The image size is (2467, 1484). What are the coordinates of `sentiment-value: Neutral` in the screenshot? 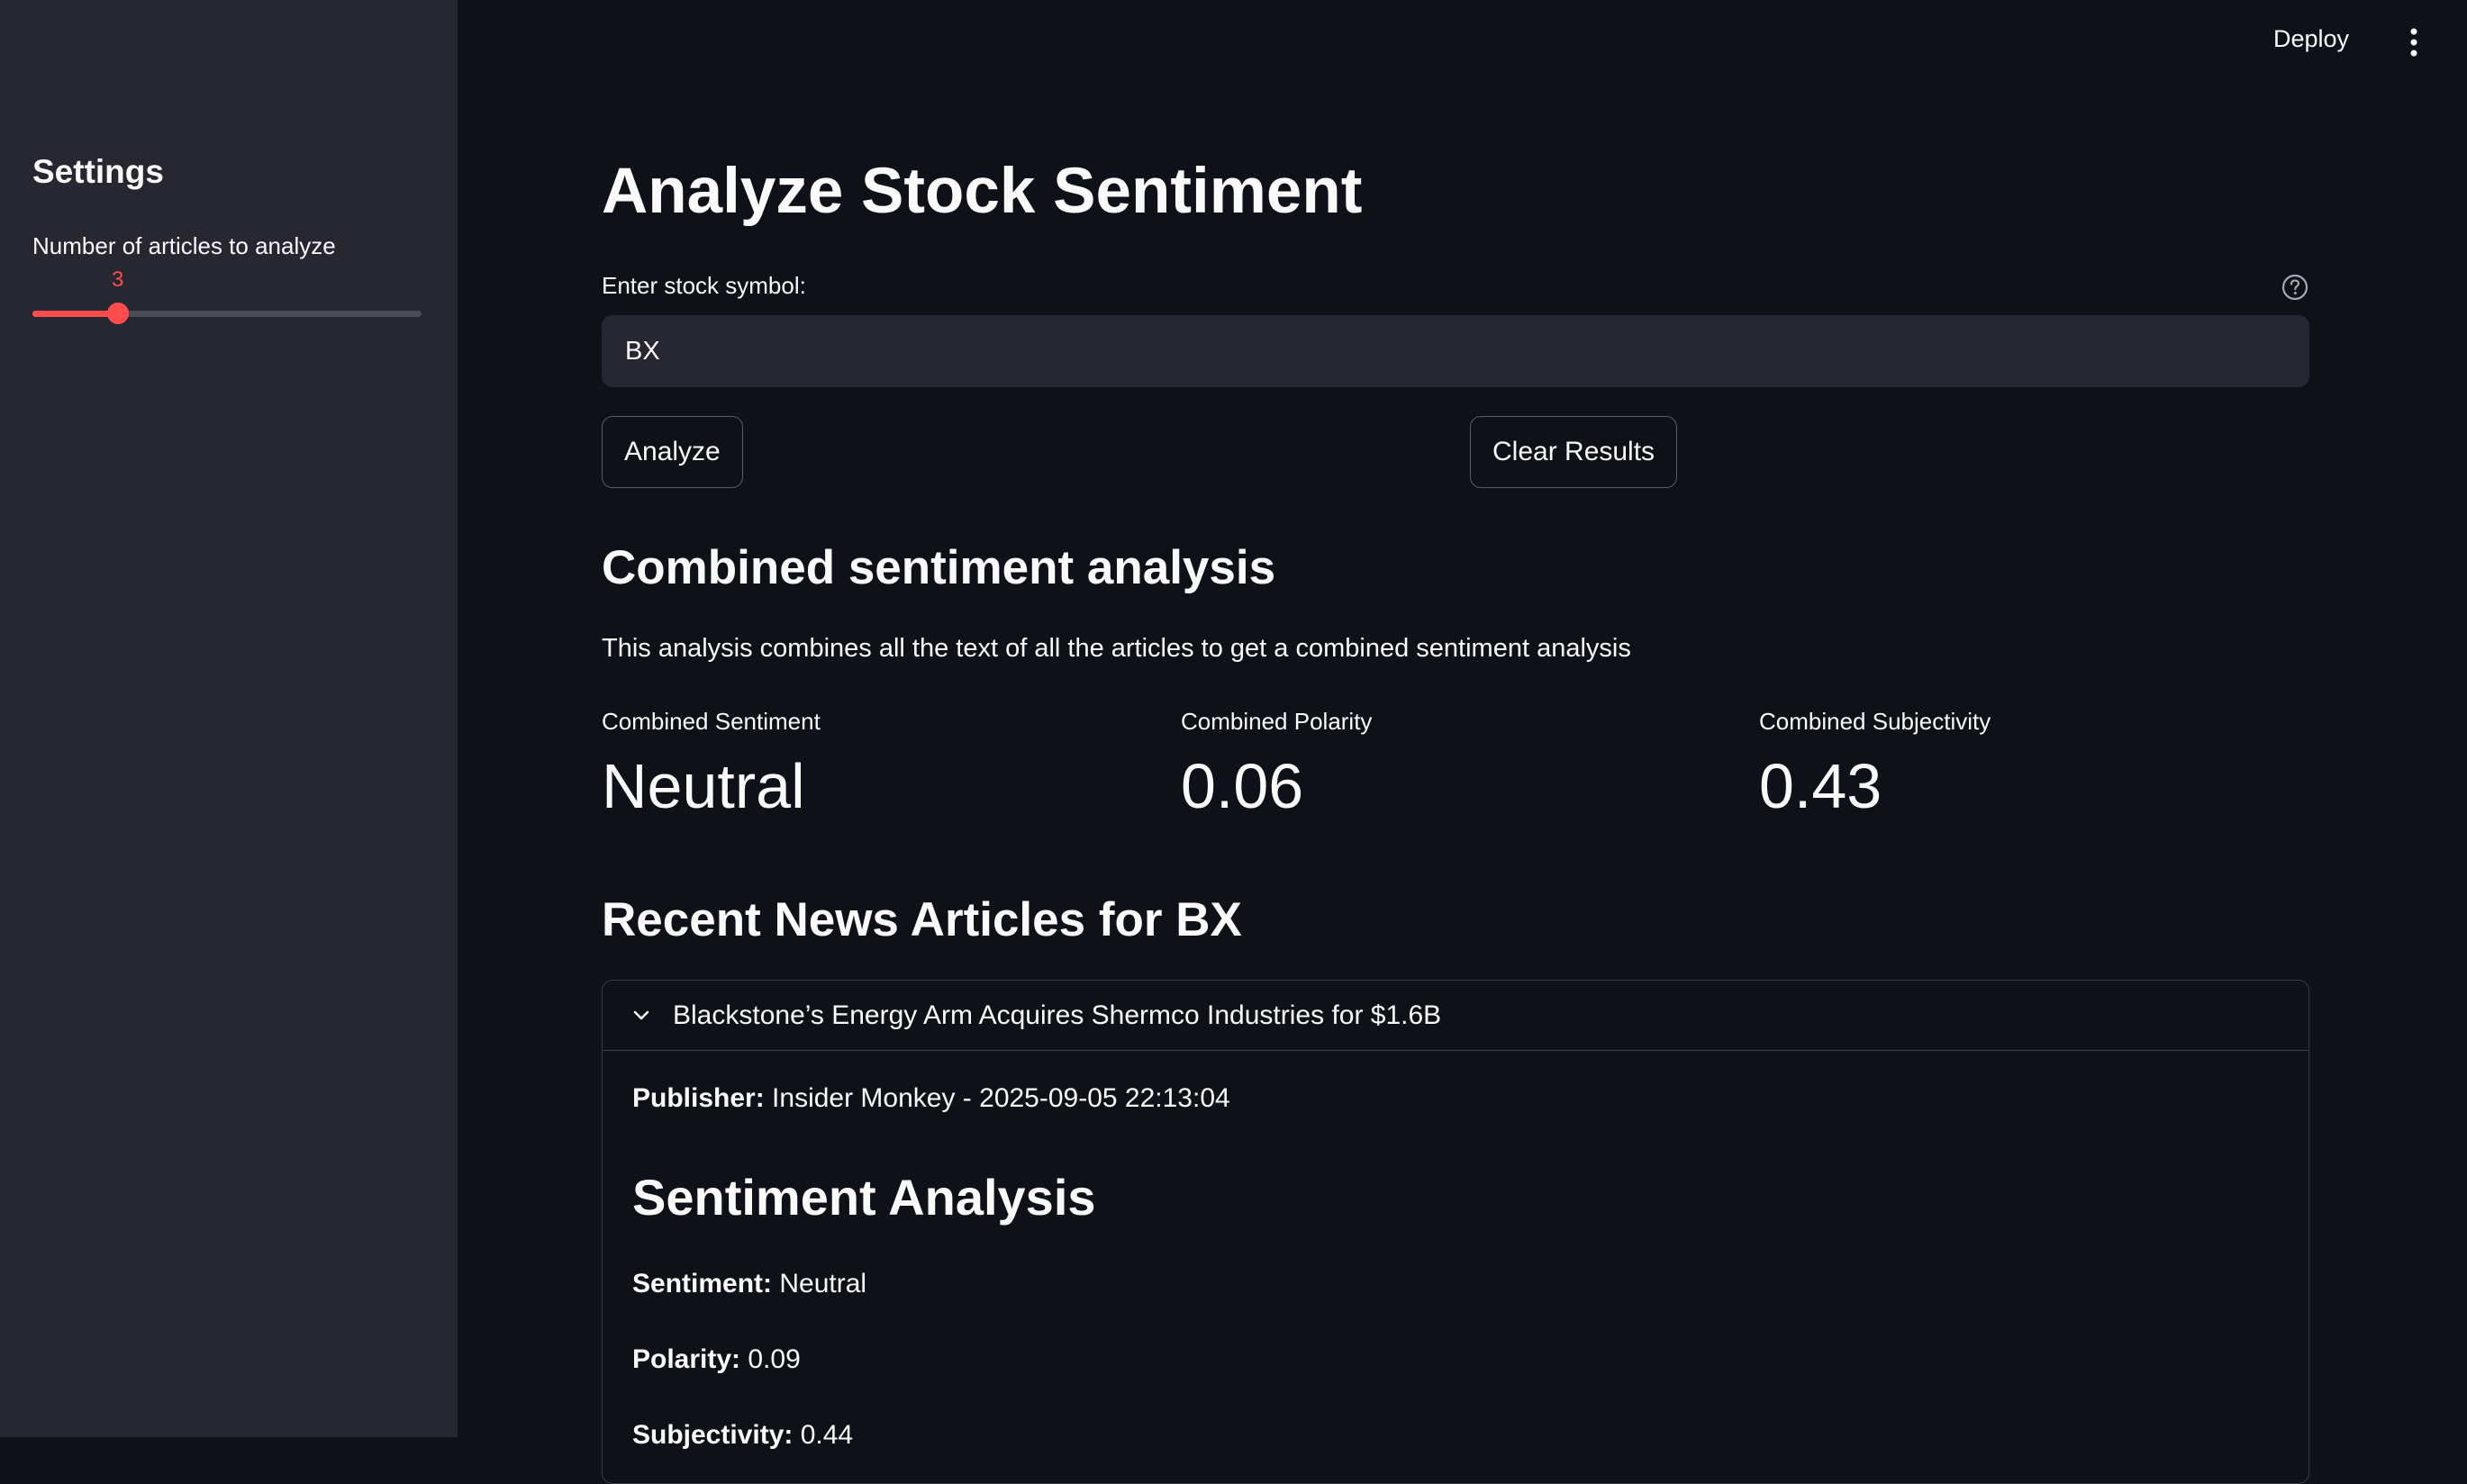 It's located at (823, 1284).